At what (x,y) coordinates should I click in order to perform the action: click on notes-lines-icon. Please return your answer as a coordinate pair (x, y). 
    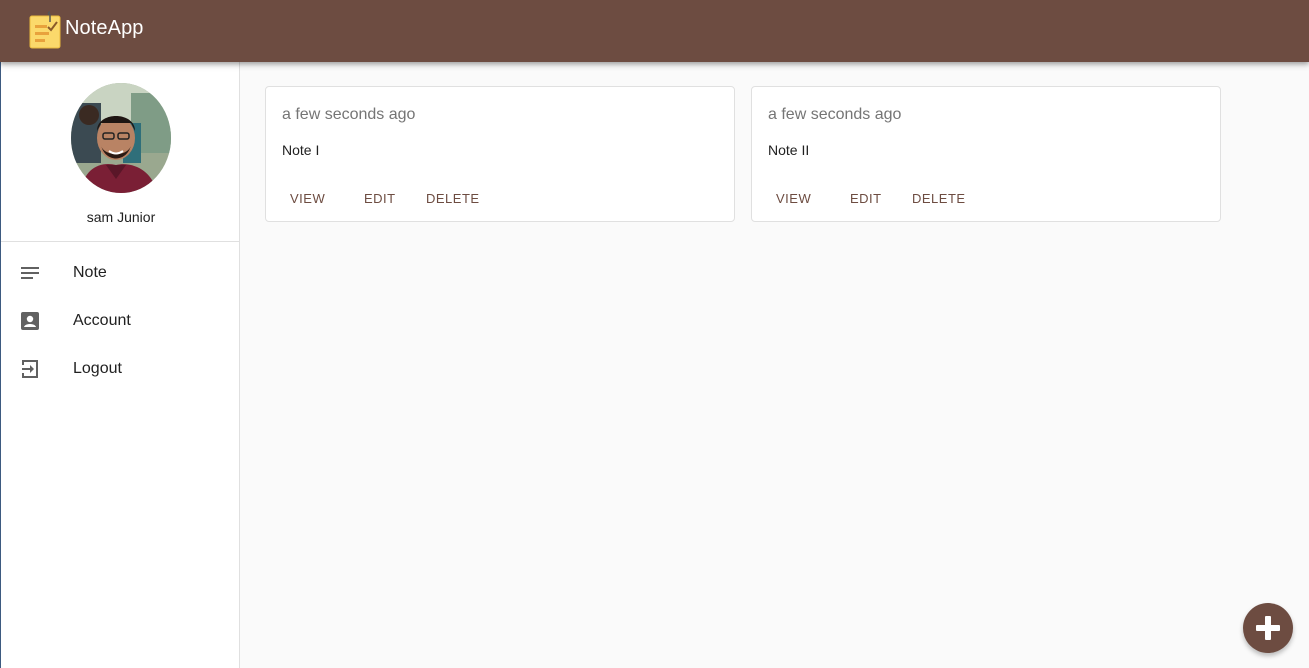
    Looking at the image, I should click on (31, 273).